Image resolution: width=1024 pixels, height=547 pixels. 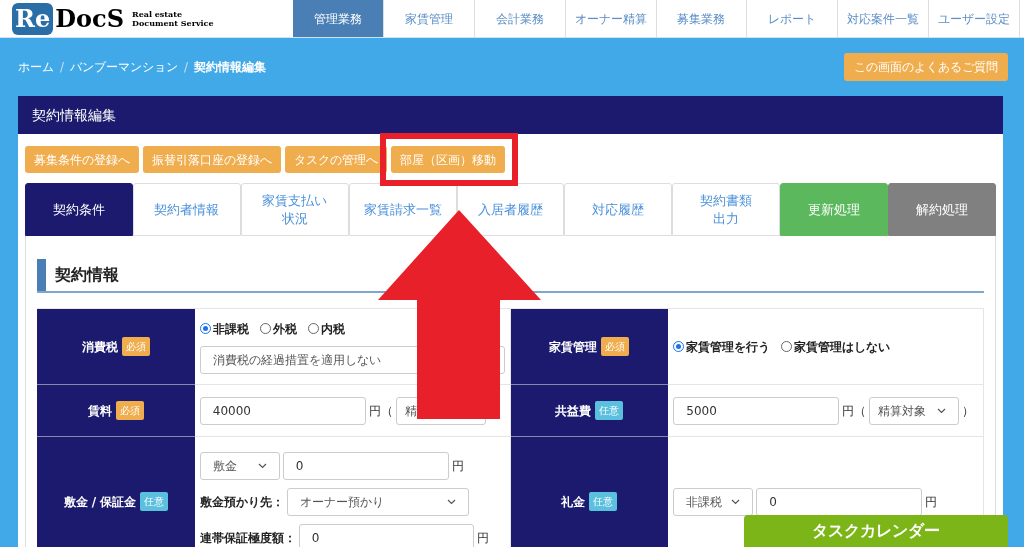 I want to click on action-button: タスクの管理へ, so click(x=336, y=159).